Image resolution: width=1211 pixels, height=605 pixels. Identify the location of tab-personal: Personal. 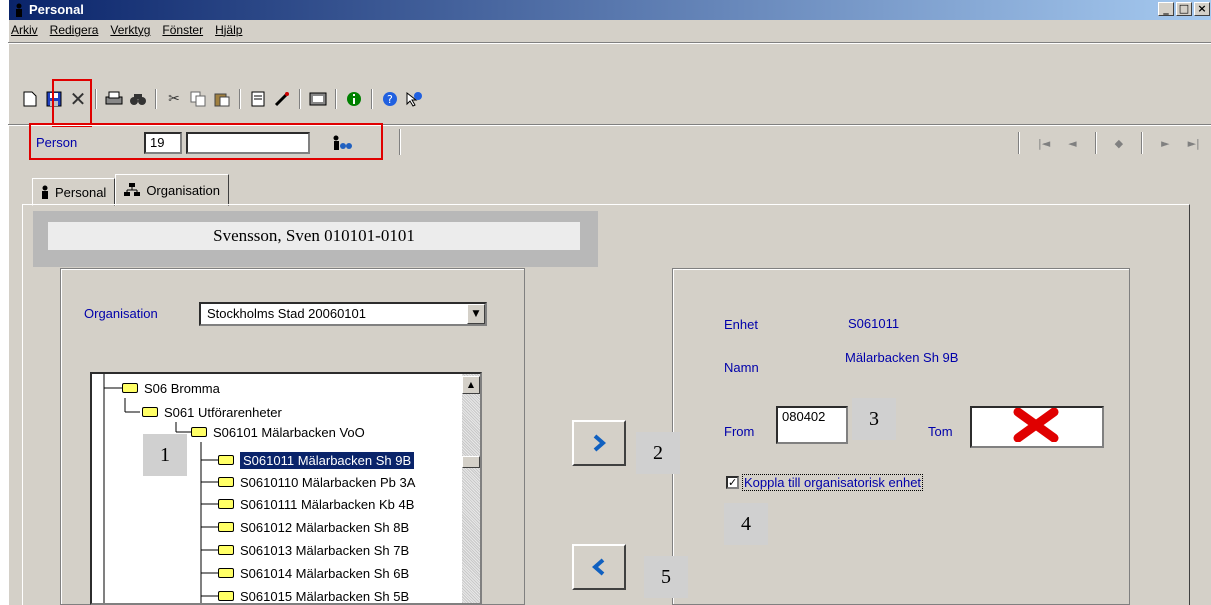
(74, 192).